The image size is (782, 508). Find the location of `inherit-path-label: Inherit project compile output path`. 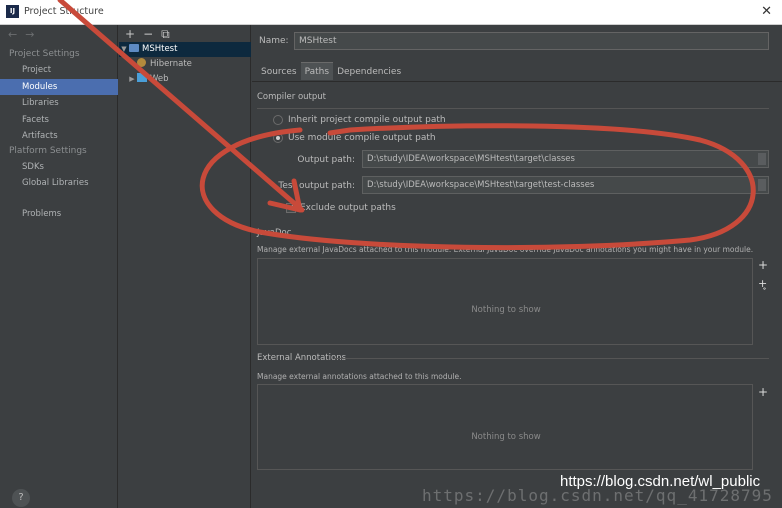

inherit-path-label: Inherit project compile output path is located at coordinates (367, 120).